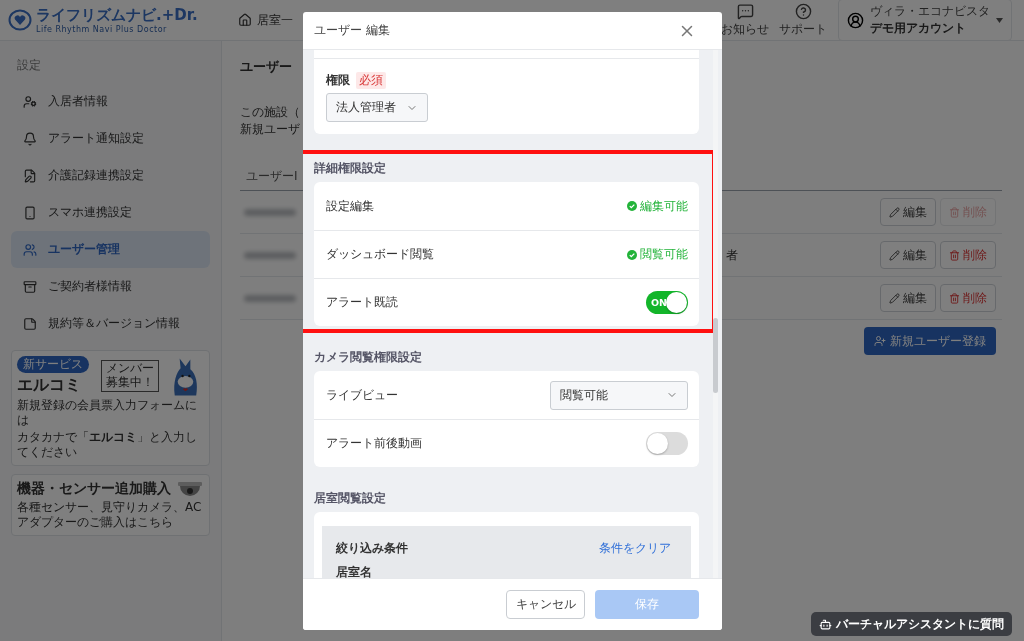  Describe the element at coordinates (368, 357) in the screenshot. I see `section-title: カメラ閲覧権限設定` at that location.